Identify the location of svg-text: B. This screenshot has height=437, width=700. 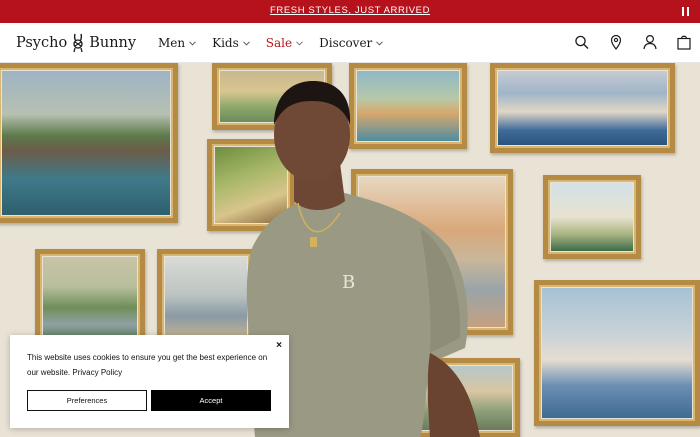
(348, 282).